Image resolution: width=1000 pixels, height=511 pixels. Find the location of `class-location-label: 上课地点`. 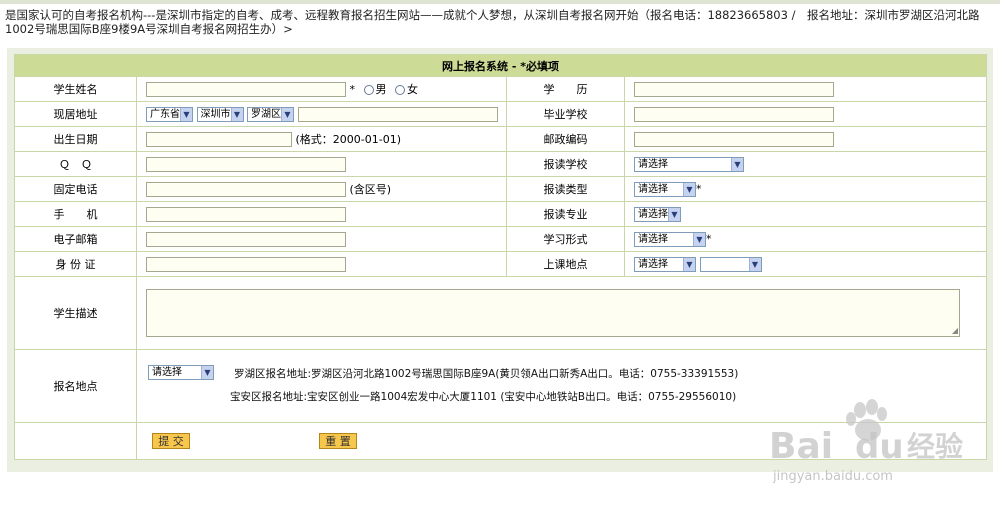

class-location-label: 上课地点 is located at coordinates (565, 264).